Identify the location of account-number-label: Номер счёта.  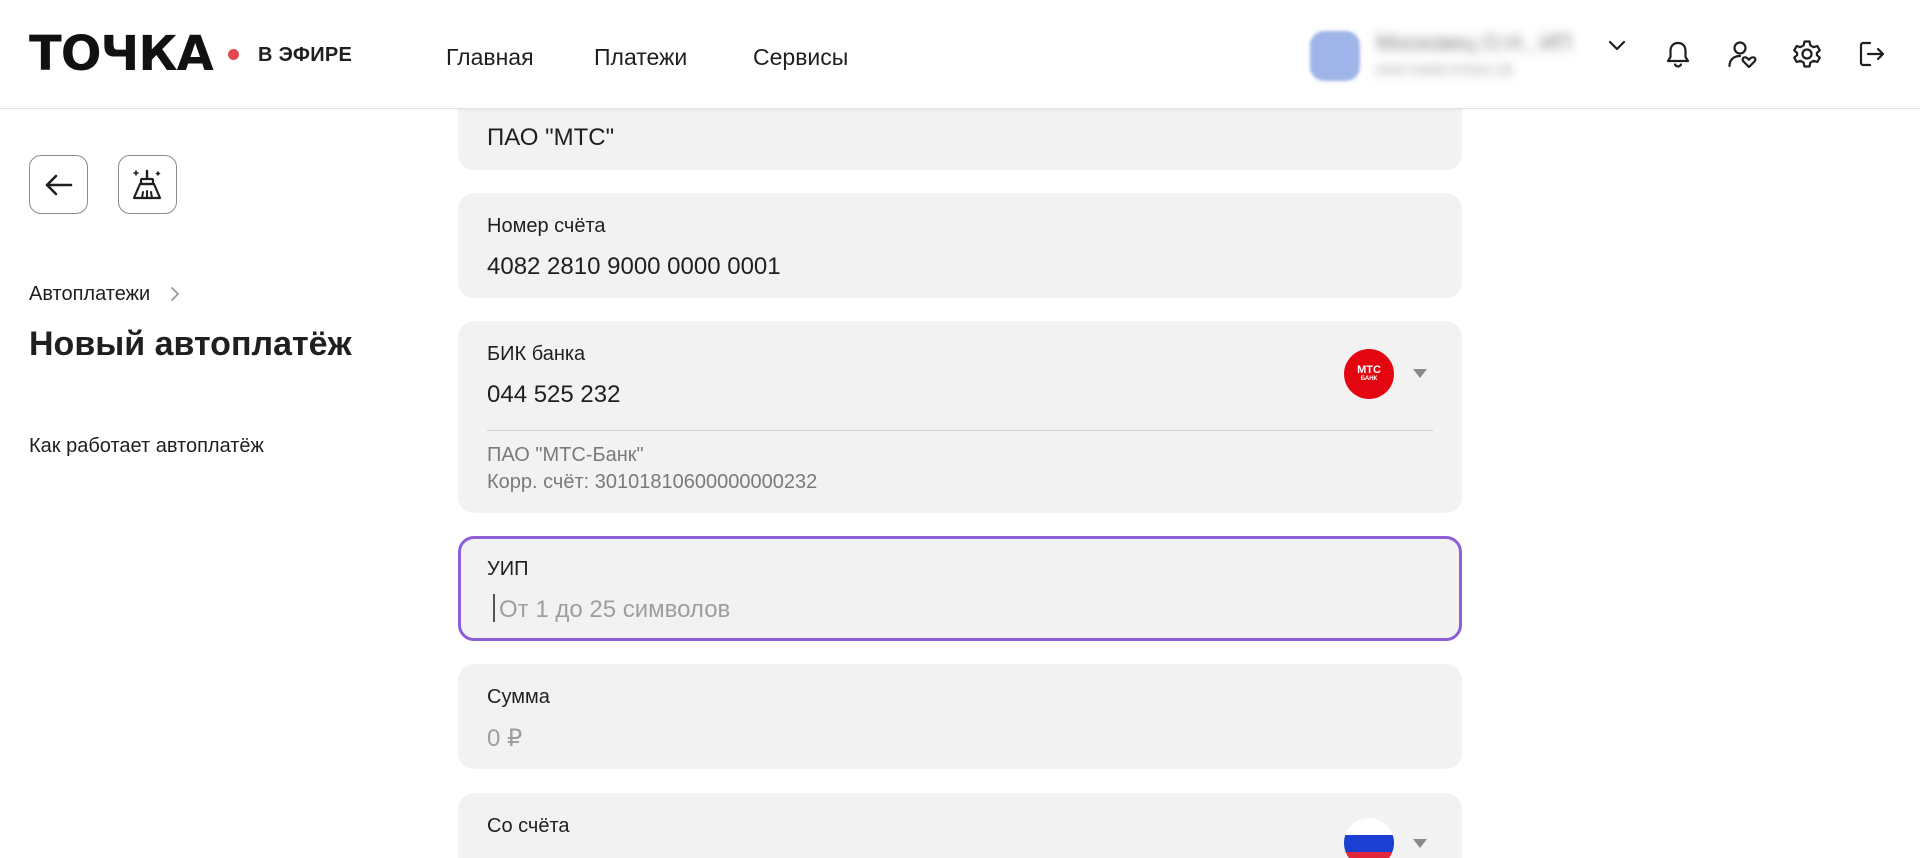
(546, 226).